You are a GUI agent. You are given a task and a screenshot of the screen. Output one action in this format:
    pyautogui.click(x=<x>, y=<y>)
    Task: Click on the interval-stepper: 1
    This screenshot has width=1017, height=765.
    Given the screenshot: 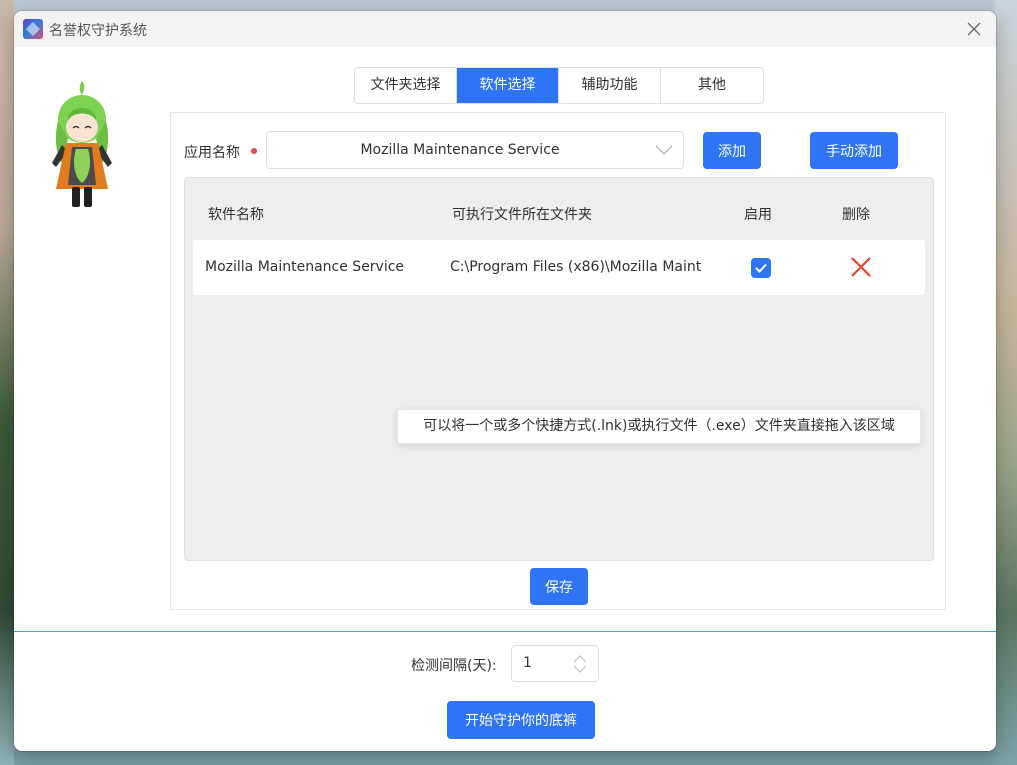 What is the action you would take?
    pyautogui.click(x=555, y=663)
    